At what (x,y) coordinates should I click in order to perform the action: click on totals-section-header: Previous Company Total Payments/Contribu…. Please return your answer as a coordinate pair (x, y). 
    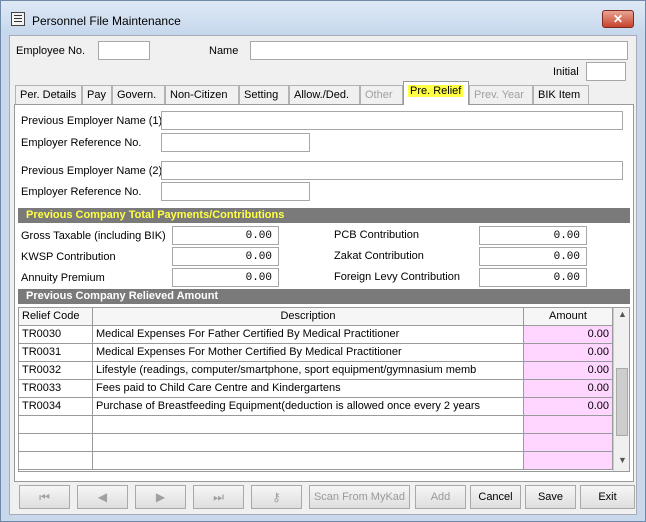
    Looking at the image, I should click on (324, 215).